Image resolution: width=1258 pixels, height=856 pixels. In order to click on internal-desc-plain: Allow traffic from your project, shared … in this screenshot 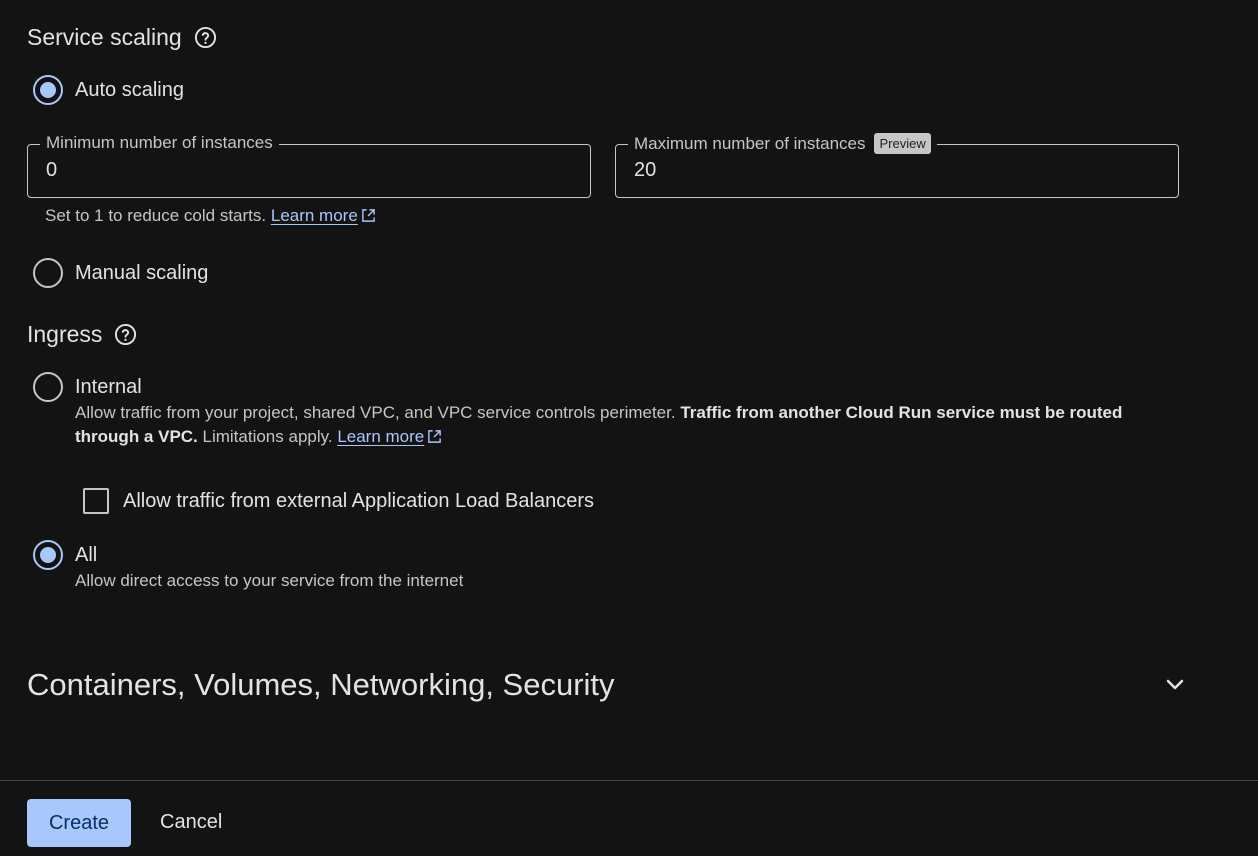, I will do `click(378, 412)`.